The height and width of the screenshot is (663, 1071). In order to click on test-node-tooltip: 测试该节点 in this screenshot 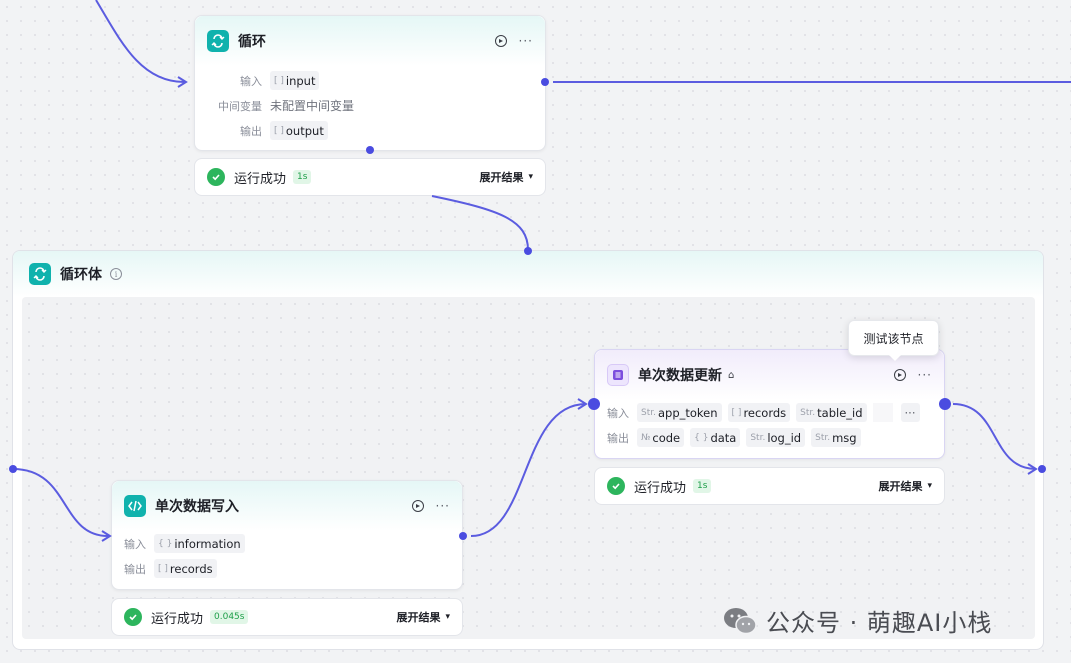, I will do `click(893, 340)`.